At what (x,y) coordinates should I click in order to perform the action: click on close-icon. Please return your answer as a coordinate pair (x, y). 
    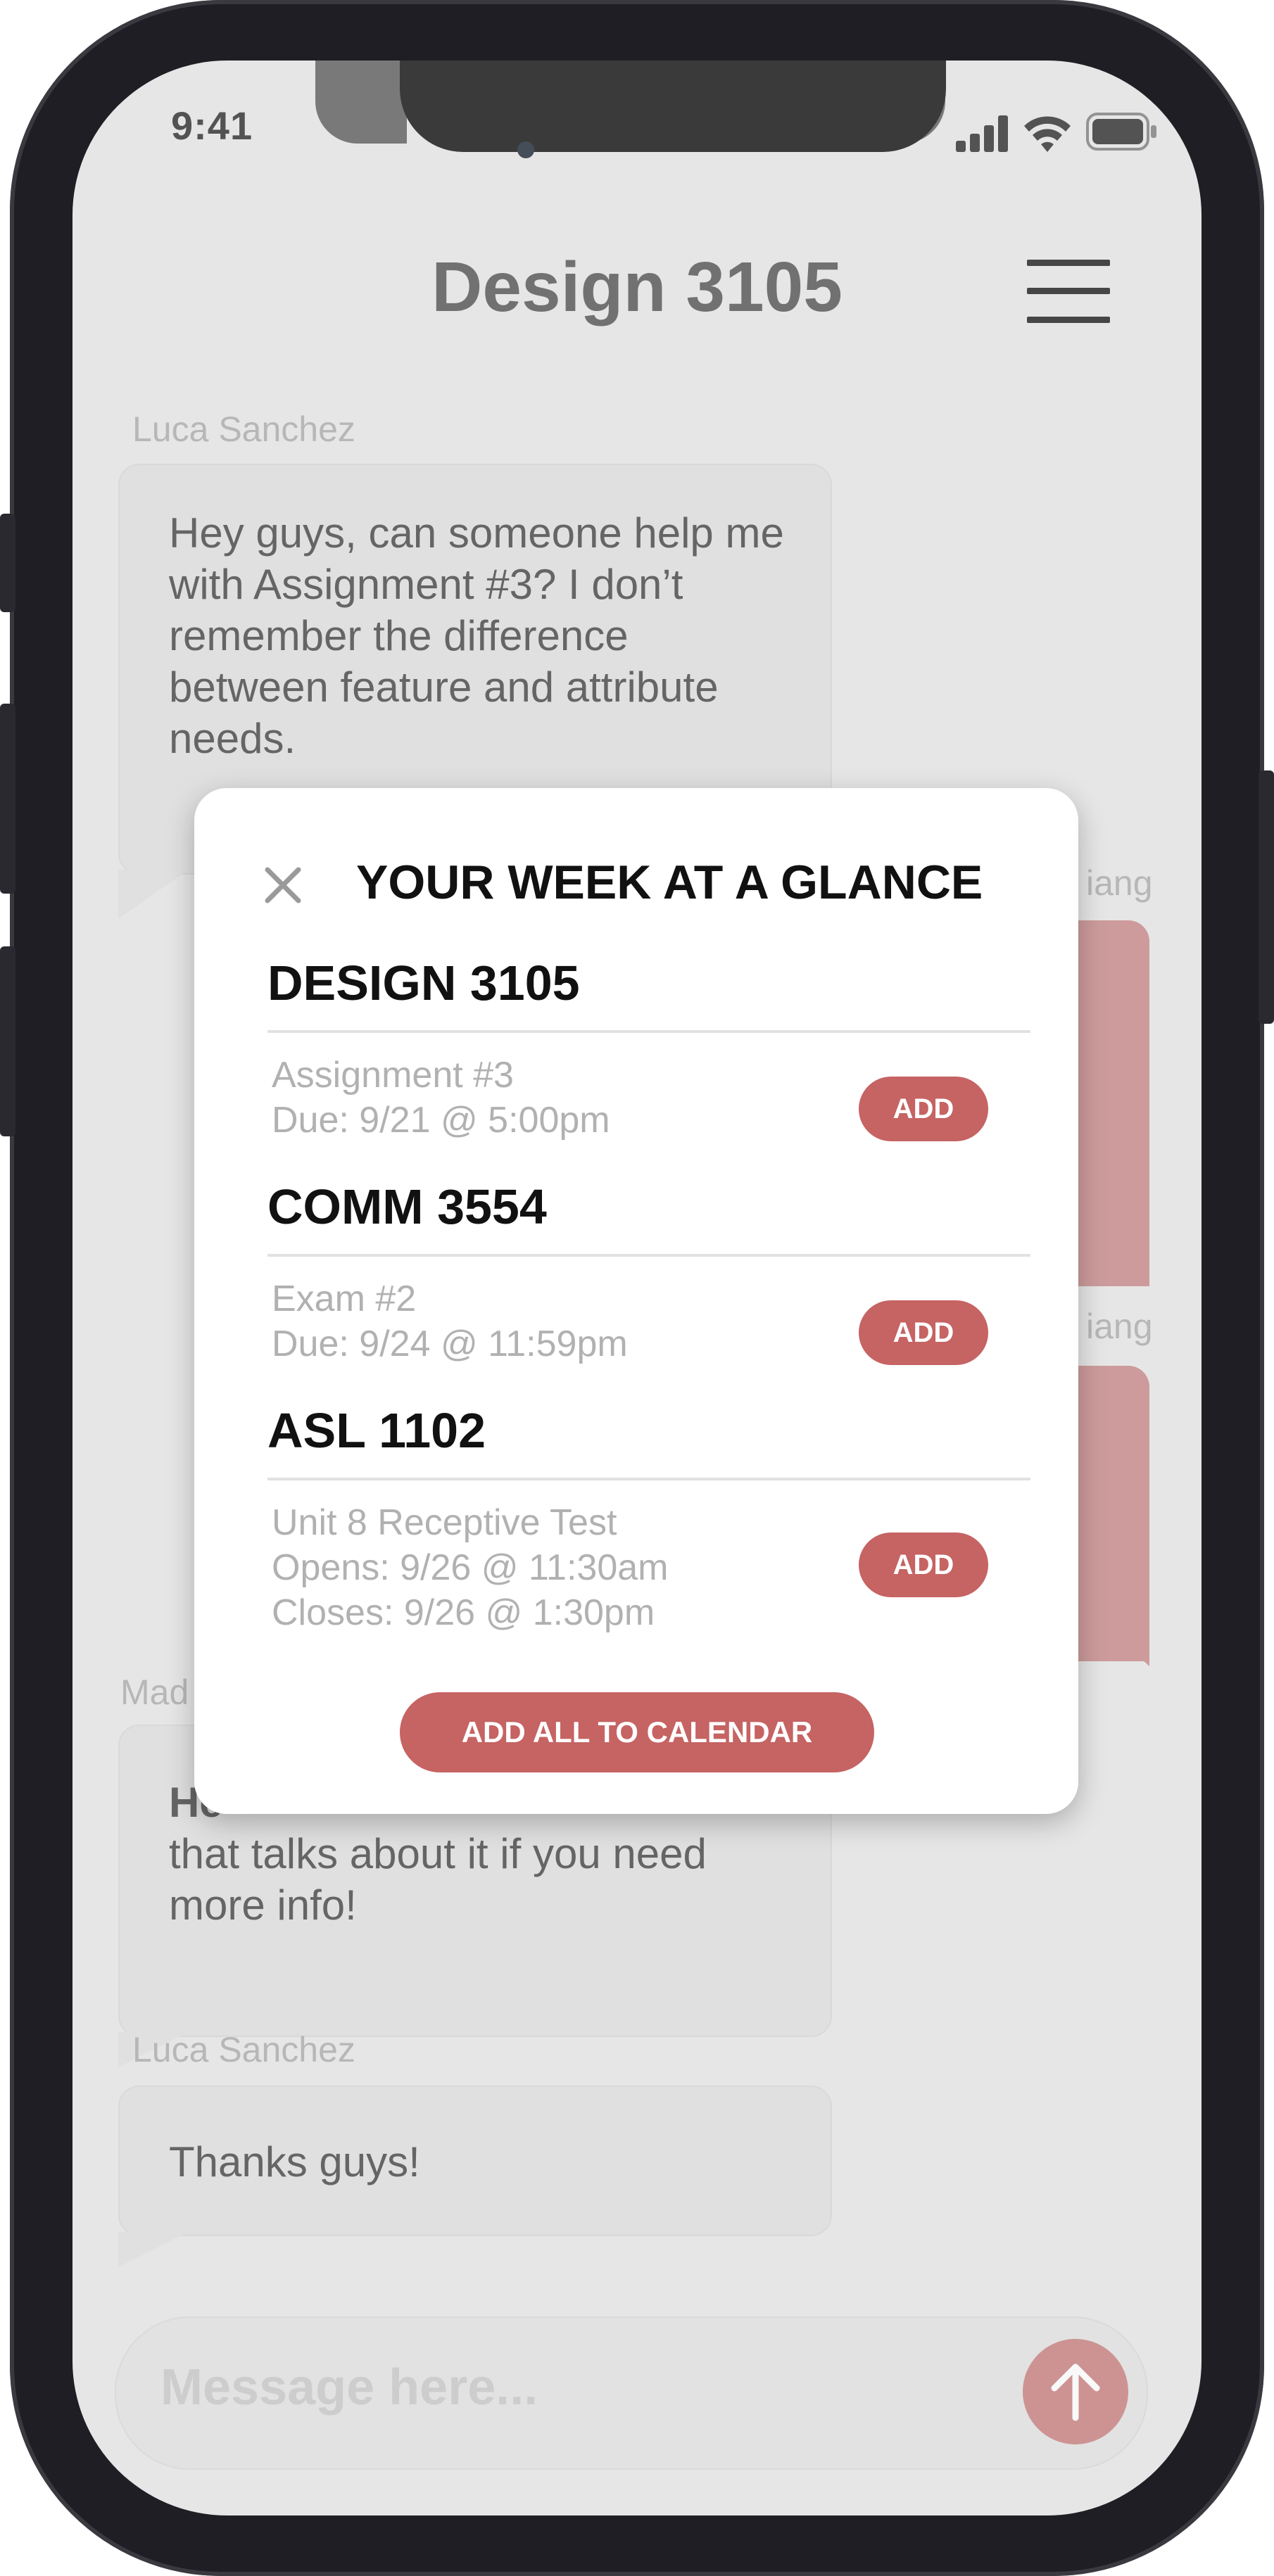
    Looking at the image, I should click on (283, 885).